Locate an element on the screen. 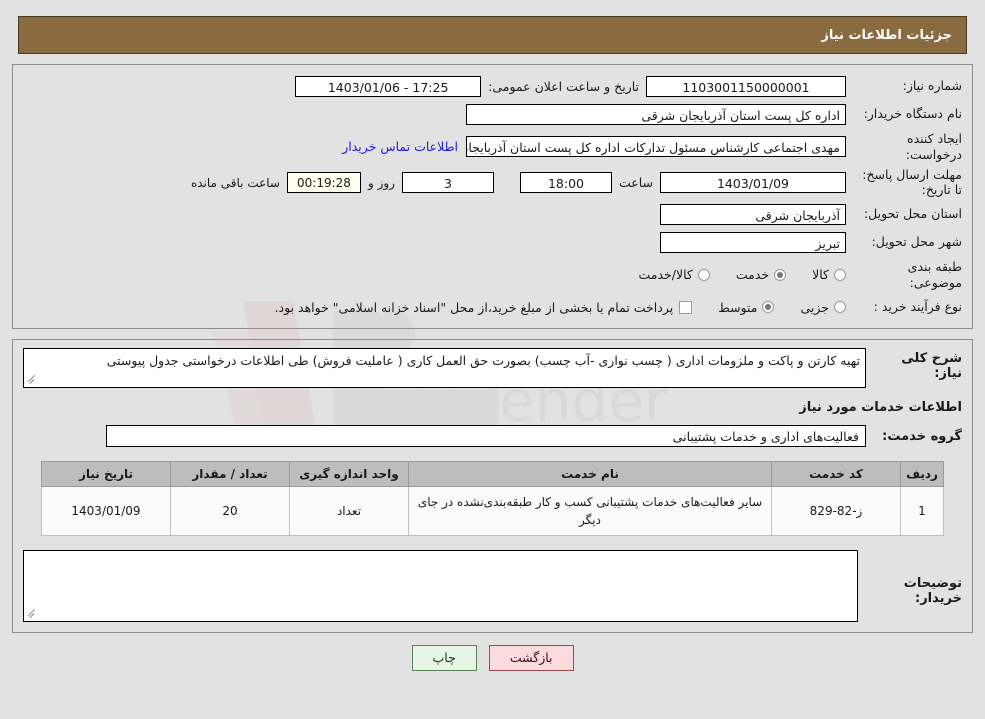 The image size is (985, 719). cell-service-code: ز-82-829 is located at coordinates (836, 511).